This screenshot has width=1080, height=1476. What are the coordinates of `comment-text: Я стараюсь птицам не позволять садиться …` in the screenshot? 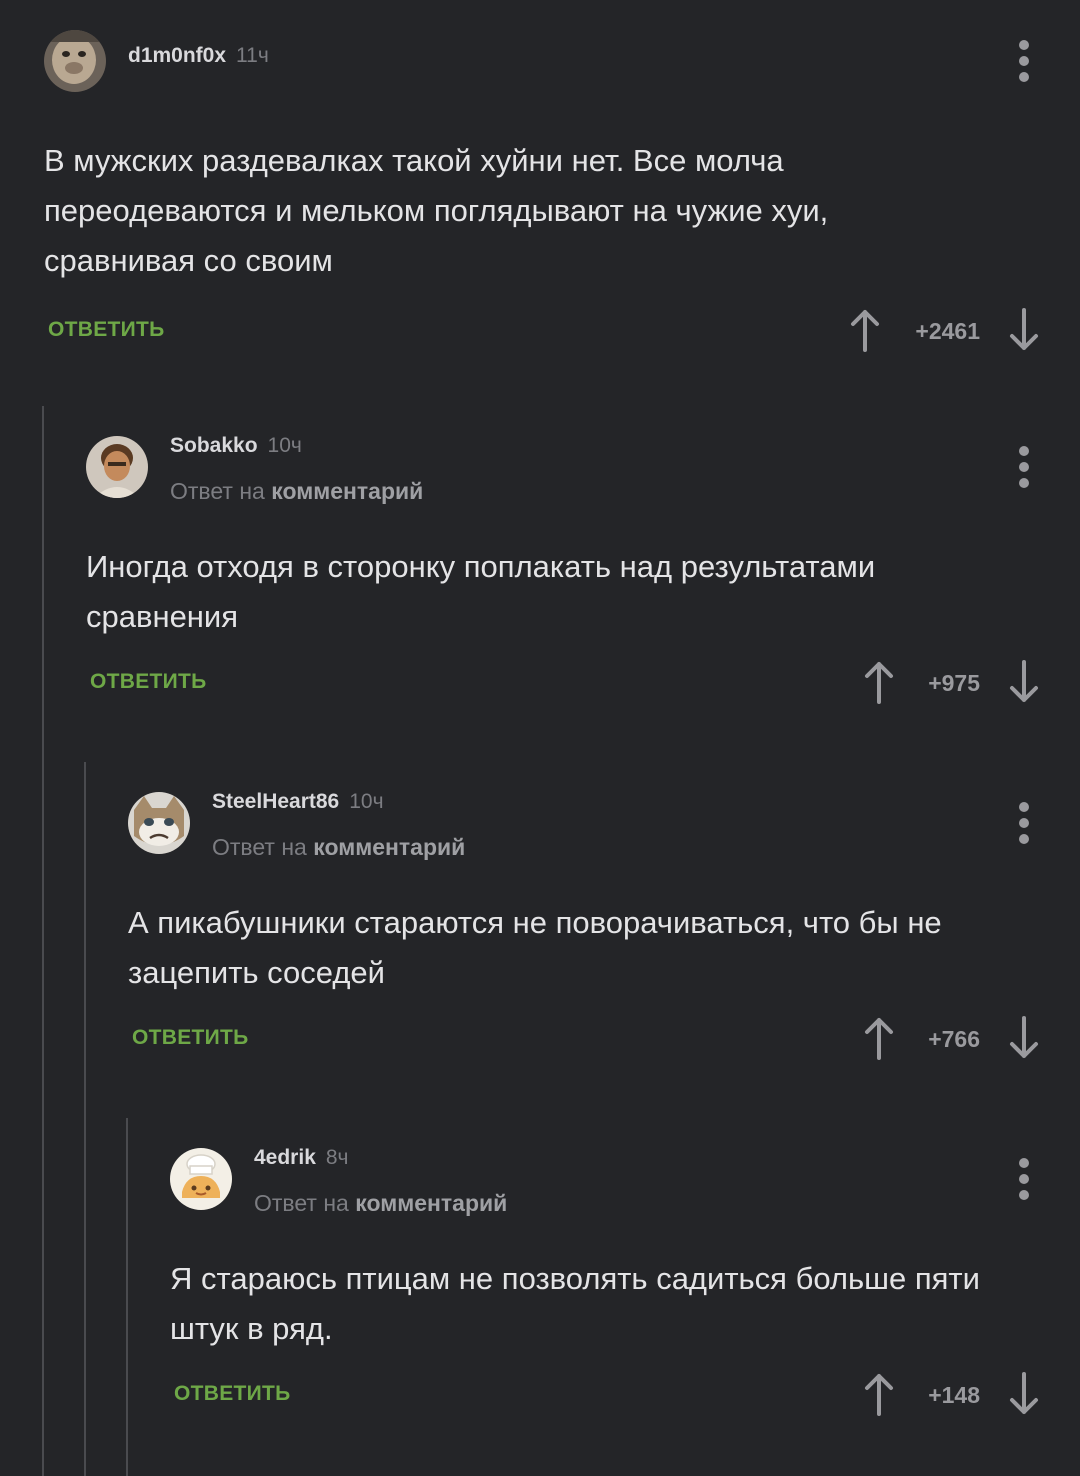 It's located at (575, 1303).